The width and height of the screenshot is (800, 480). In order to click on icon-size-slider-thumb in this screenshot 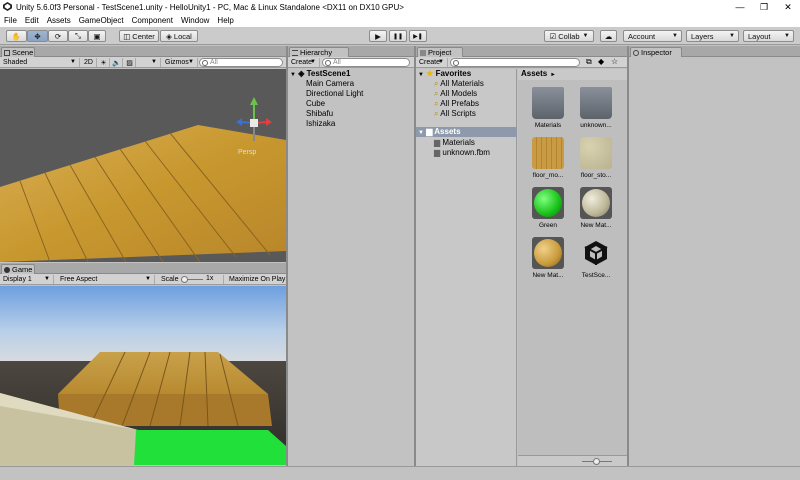, I will do `click(596, 461)`.